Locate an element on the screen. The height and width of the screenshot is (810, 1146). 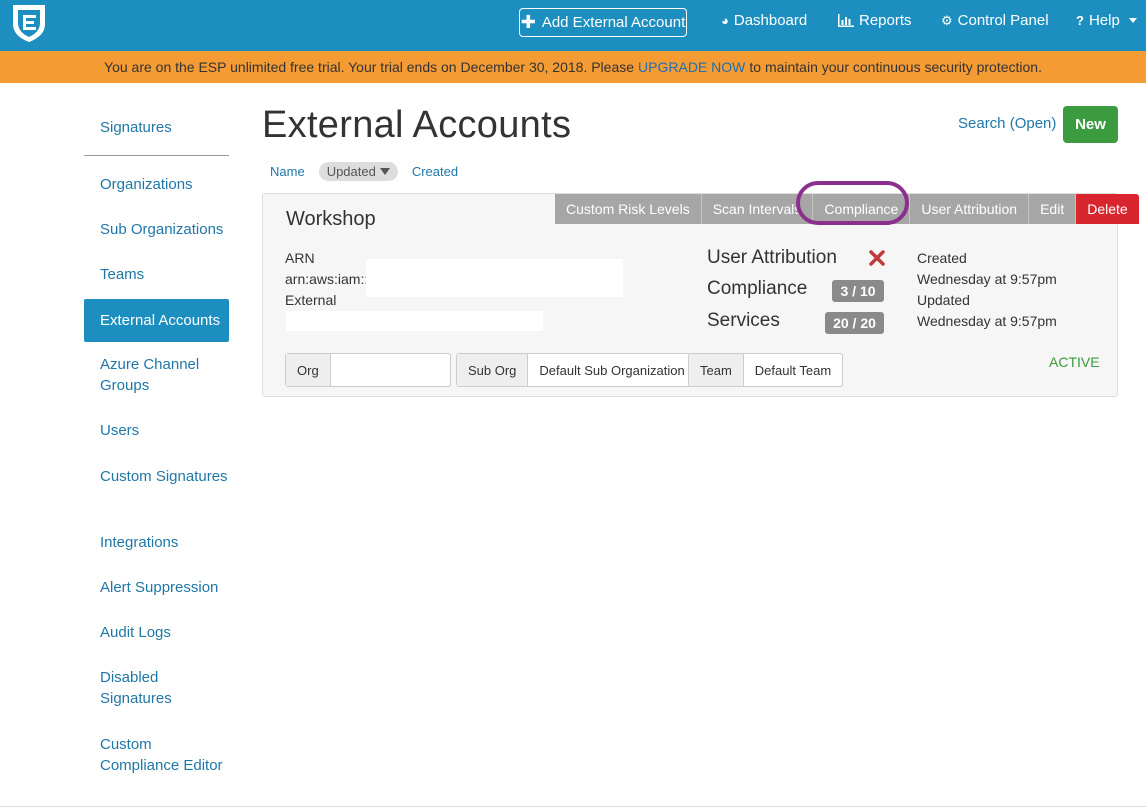
account-name: Workshop is located at coordinates (331, 219).